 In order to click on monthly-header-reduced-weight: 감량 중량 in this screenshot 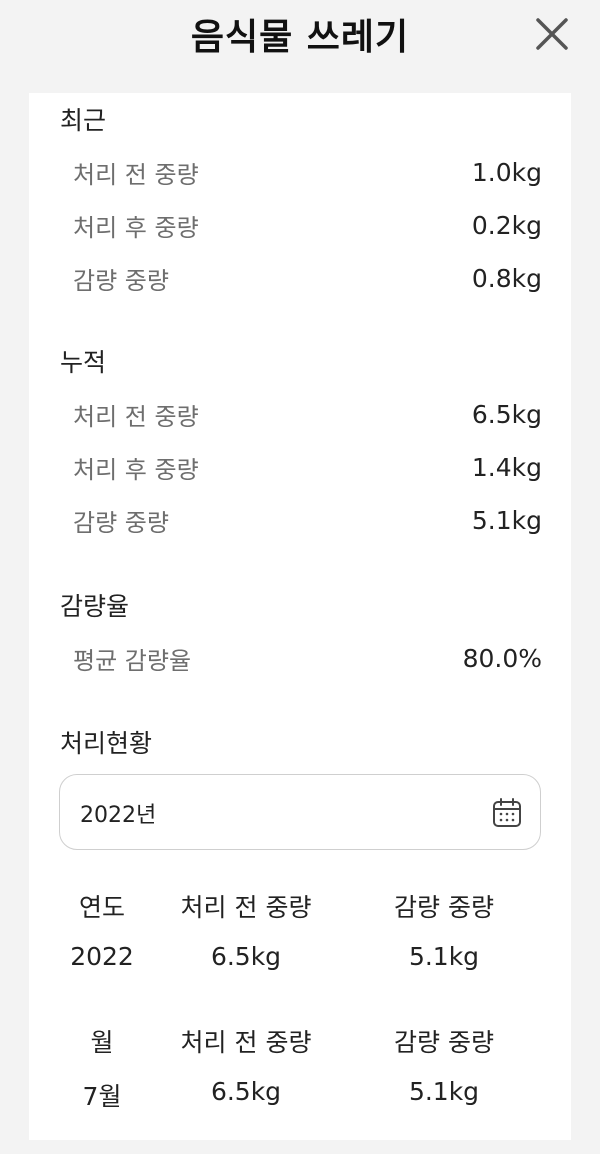, I will do `click(444, 1042)`.